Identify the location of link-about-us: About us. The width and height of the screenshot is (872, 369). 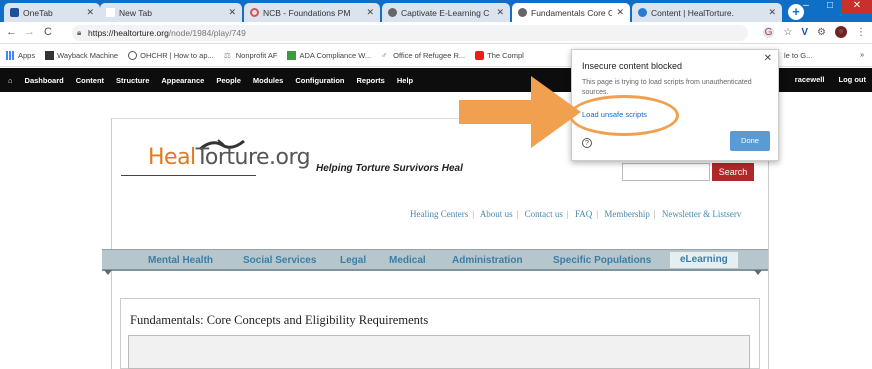
(496, 214).